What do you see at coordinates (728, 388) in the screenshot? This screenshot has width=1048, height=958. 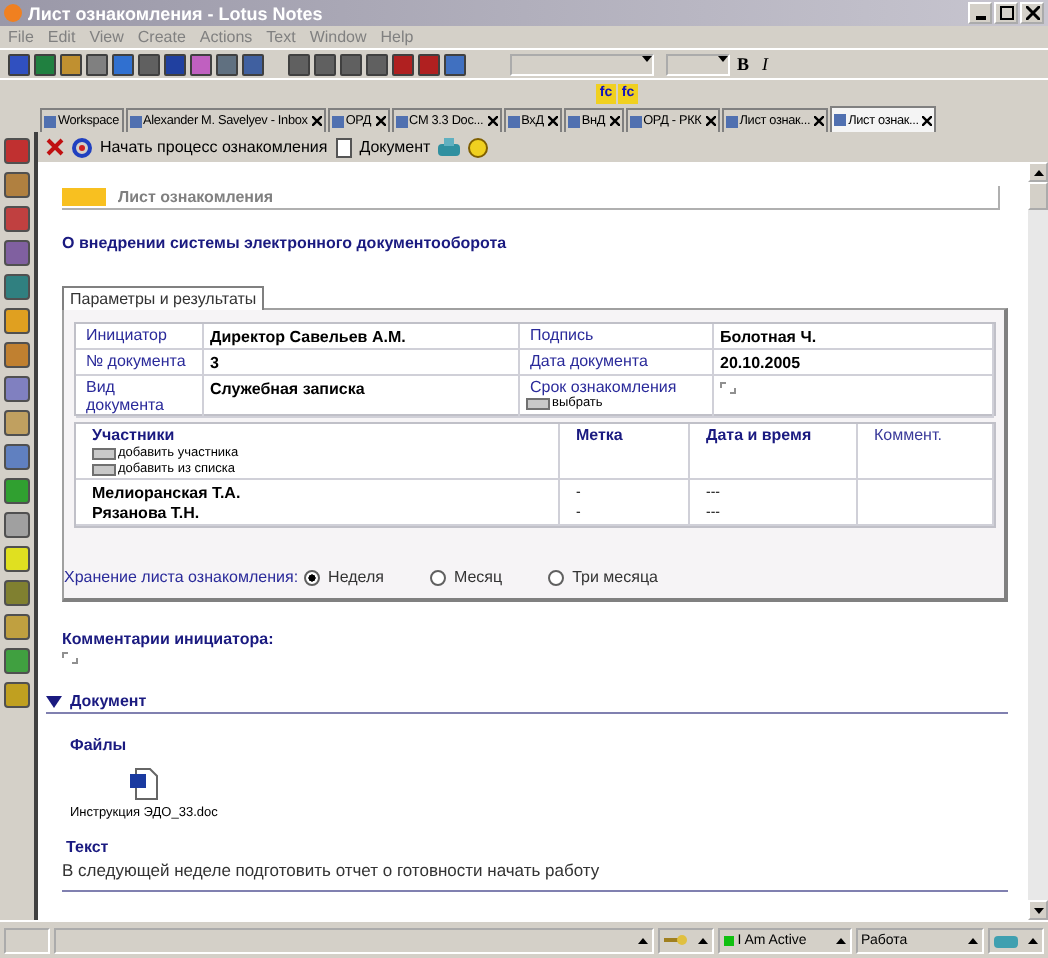 I see `empty-field` at bounding box center [728, 388].